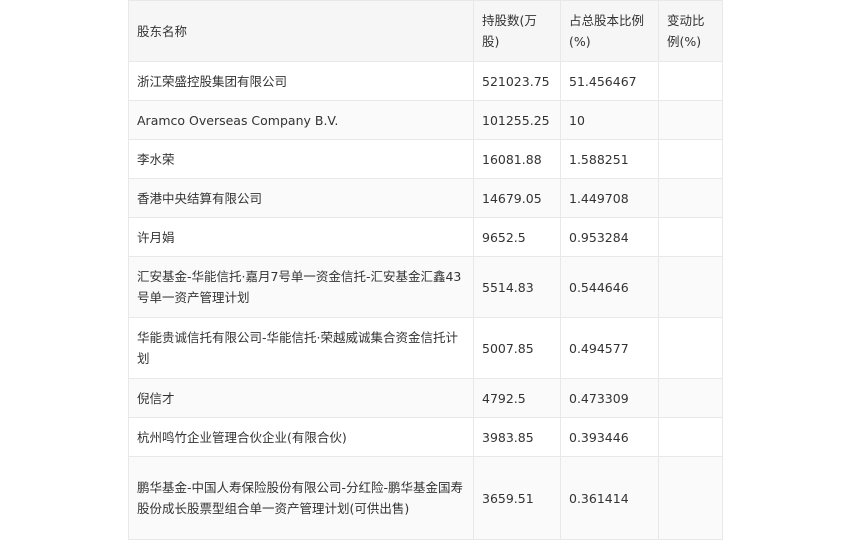 This screenshot has width=850, height=540. Describe the element at coordinates (690, 31) in the screenshot. I see `header-change: 变动比例(%)` at that location.